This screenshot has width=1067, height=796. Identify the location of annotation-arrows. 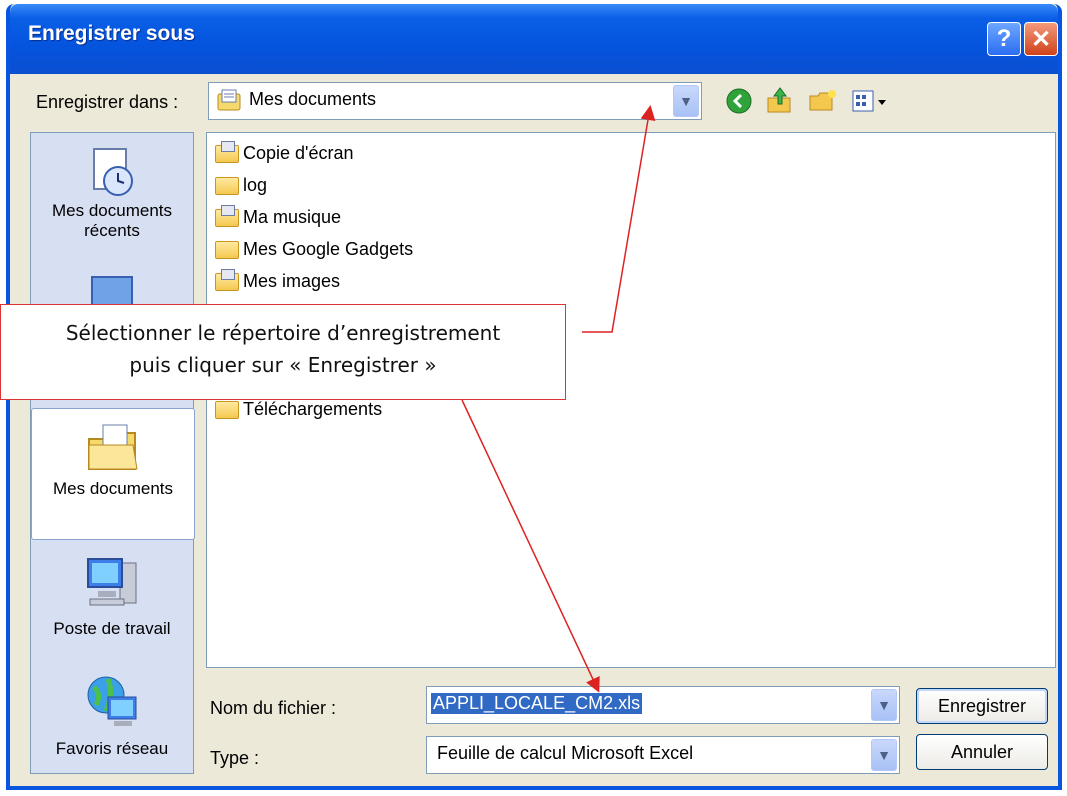
(558, 399).